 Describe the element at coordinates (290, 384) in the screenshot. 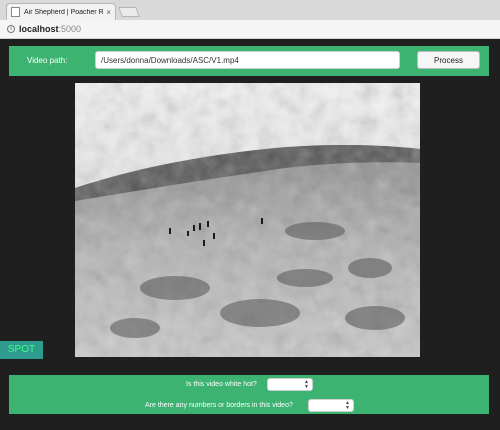

I see `white-hot-select: ▲ ▼` at that location.